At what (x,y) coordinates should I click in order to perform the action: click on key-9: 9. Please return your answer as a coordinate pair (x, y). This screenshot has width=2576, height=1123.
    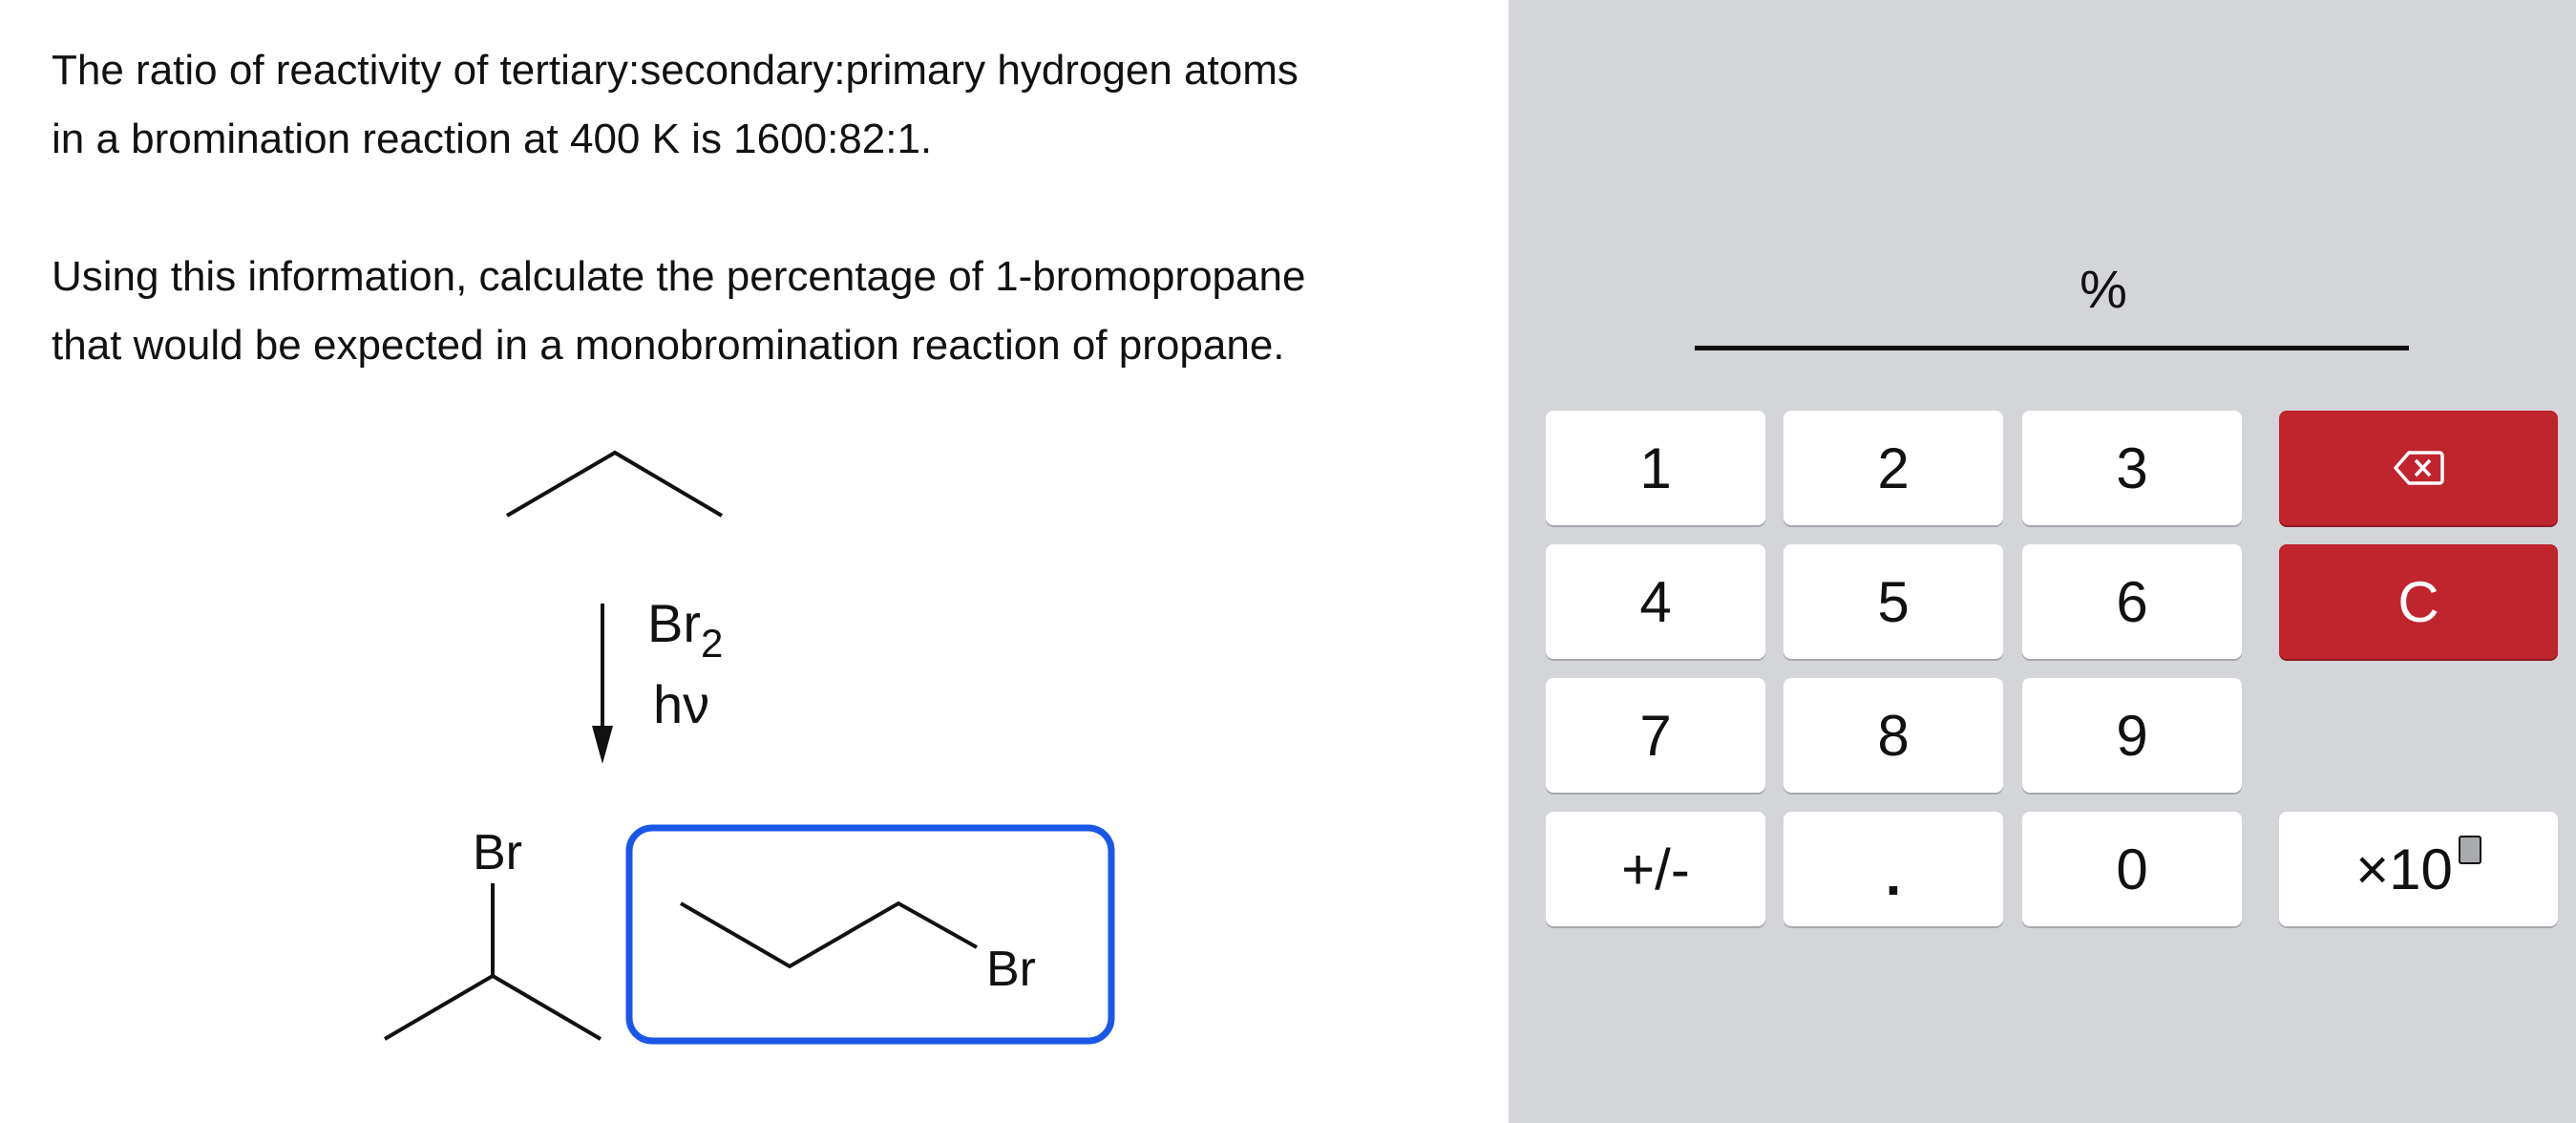
    Looking at the image, I should click on (2132, 735).